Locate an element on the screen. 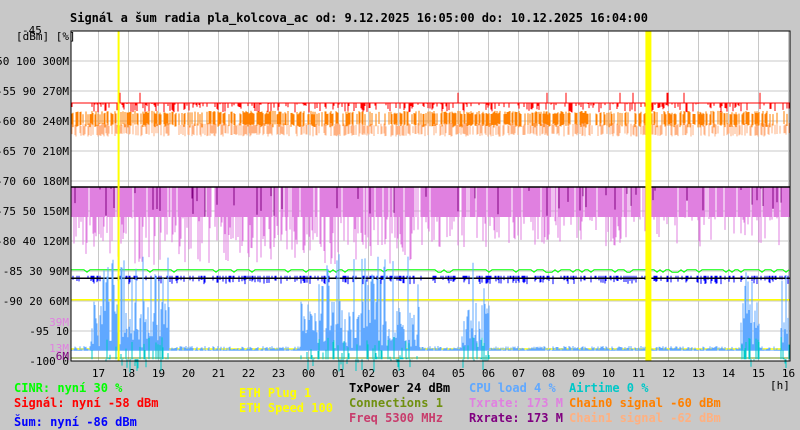 The width and height of the screenshot is (800, 430). x-tick-label: 15 is located at coordinates (758, 373).